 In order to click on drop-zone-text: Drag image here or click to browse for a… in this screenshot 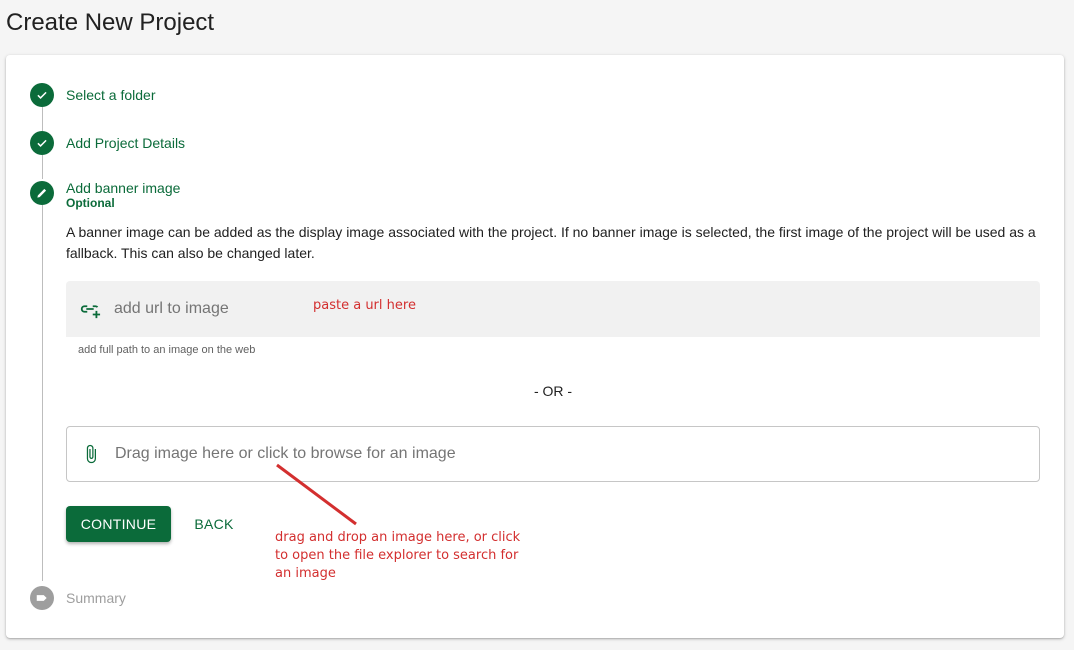, I will do `click(285, 453)`.